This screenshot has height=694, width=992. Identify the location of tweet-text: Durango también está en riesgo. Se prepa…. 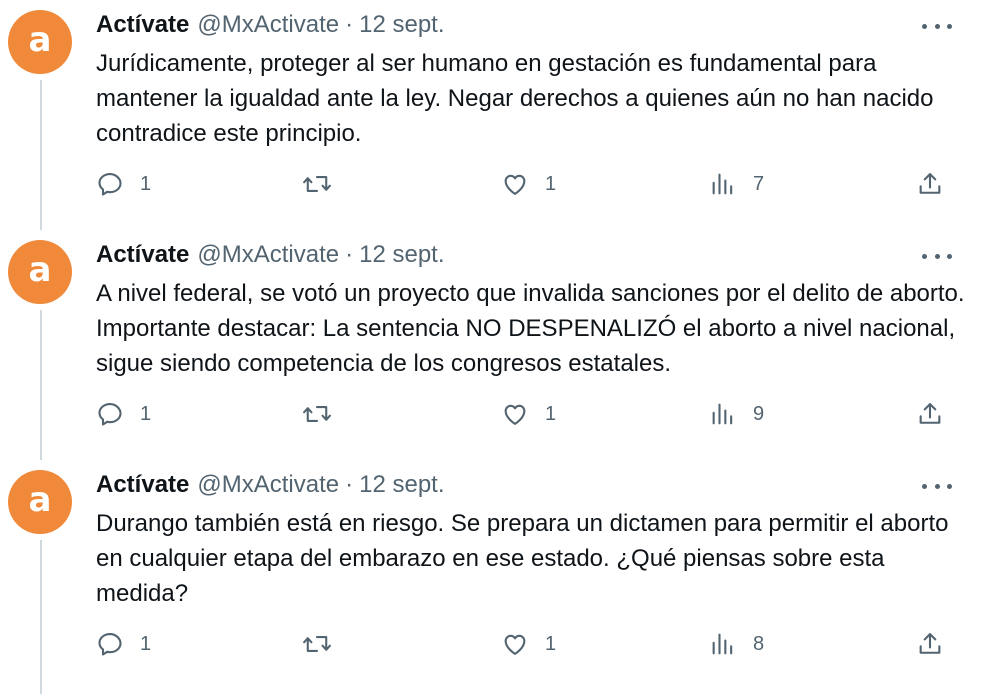
(522, 558).